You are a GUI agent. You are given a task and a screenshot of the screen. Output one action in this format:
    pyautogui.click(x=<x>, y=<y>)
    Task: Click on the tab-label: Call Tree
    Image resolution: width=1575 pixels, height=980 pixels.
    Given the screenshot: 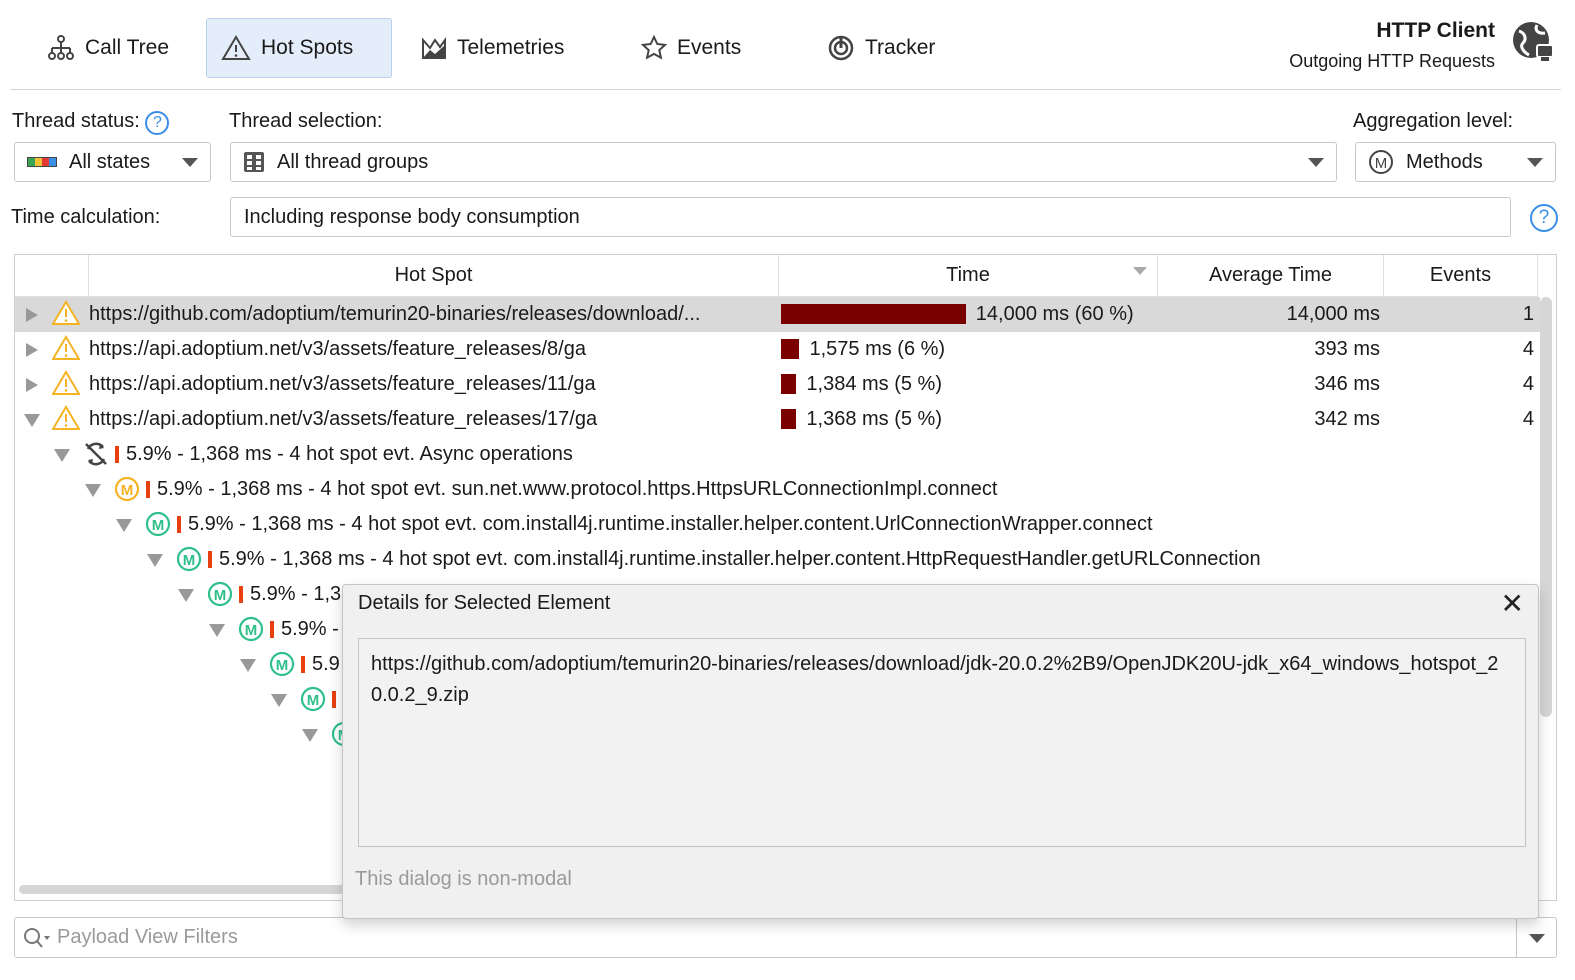 What is the action you would take?
    pyautogui.click(x=127, y=47)
    